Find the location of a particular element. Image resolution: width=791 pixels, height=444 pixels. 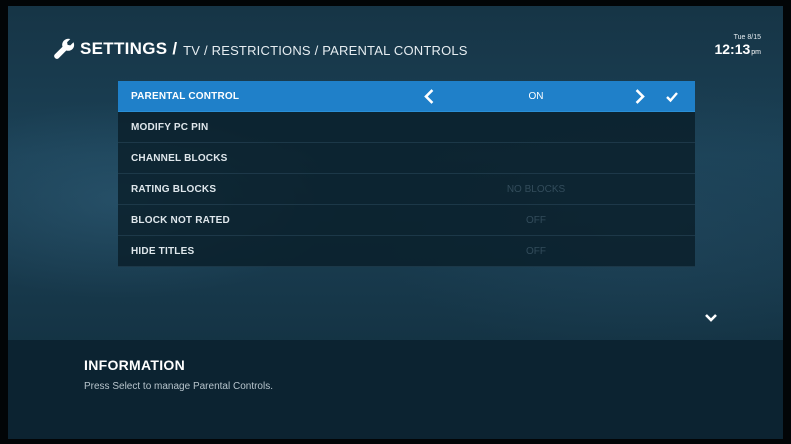

chevron-down-icon is located at coordinates (711, 318).